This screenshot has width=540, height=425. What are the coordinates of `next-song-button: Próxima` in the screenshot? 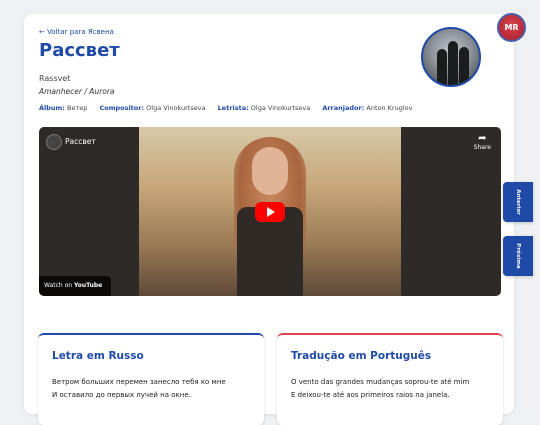 It's located at (518, 256).